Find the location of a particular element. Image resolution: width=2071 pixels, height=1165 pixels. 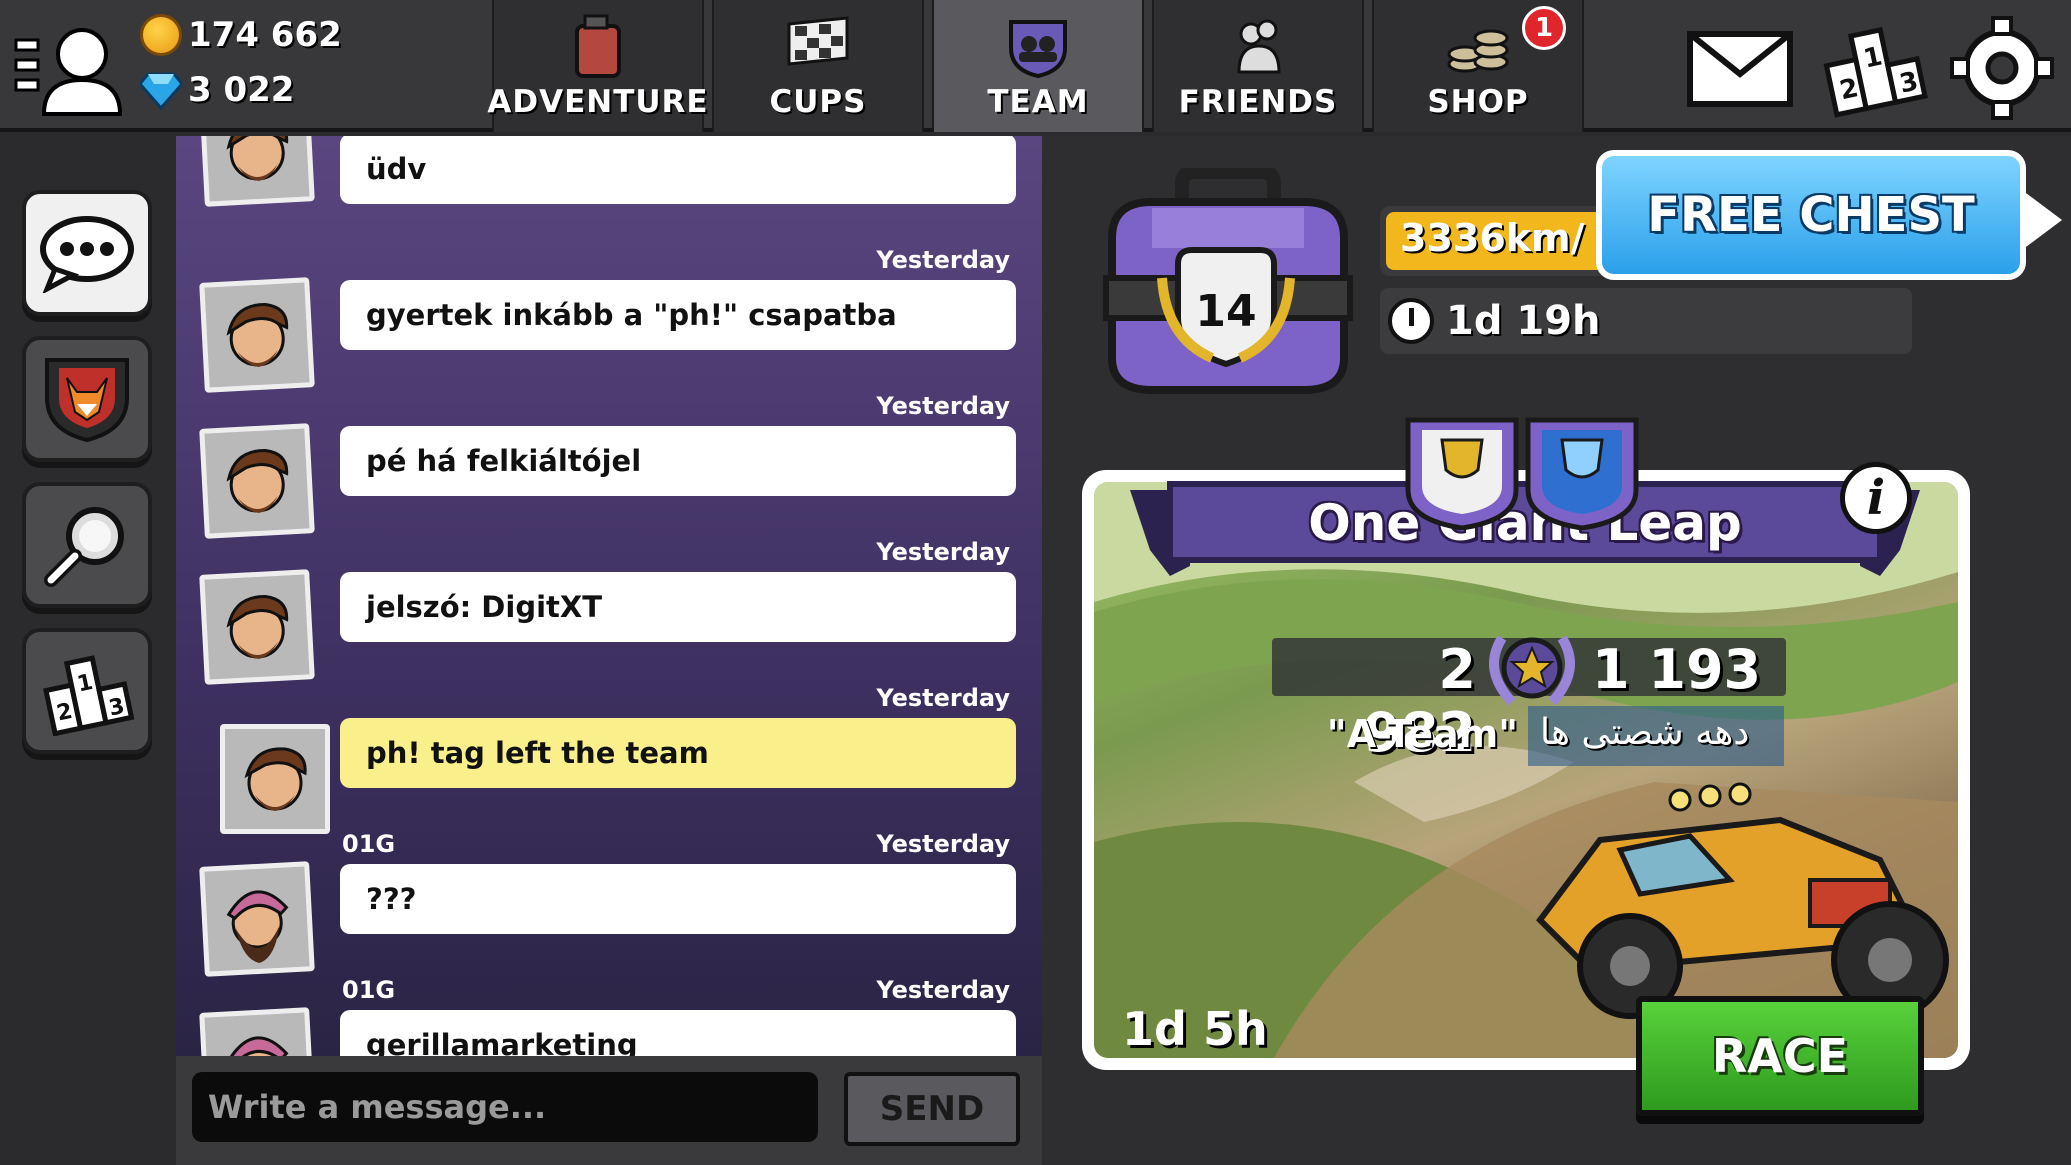

chat-message: üdv is located at coordinates (609, 188).